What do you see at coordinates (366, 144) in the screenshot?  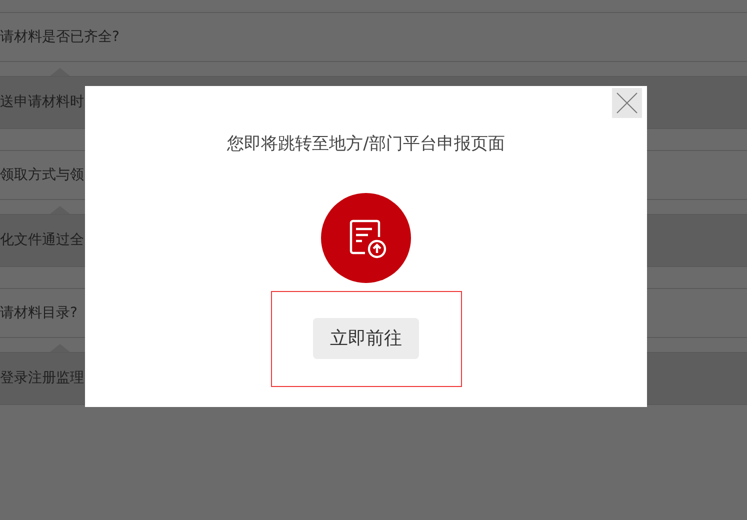 I see `dialog-message: 您即将跳转至地方/部门平台申报页面` at bounding box center [366, 144].